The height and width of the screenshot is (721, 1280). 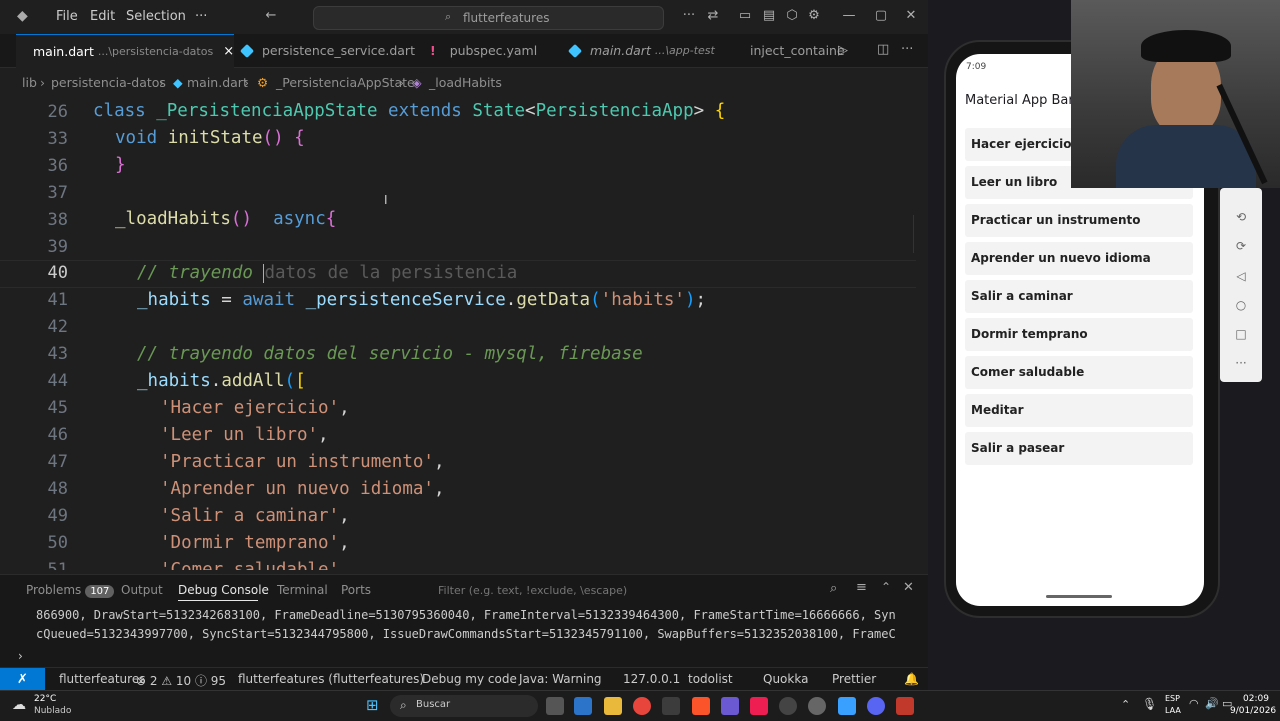 What do you see at coordinates (271, 15) in the screenshot?
I see `back-arrow-icon: ←` at bounding box center [271, 15].